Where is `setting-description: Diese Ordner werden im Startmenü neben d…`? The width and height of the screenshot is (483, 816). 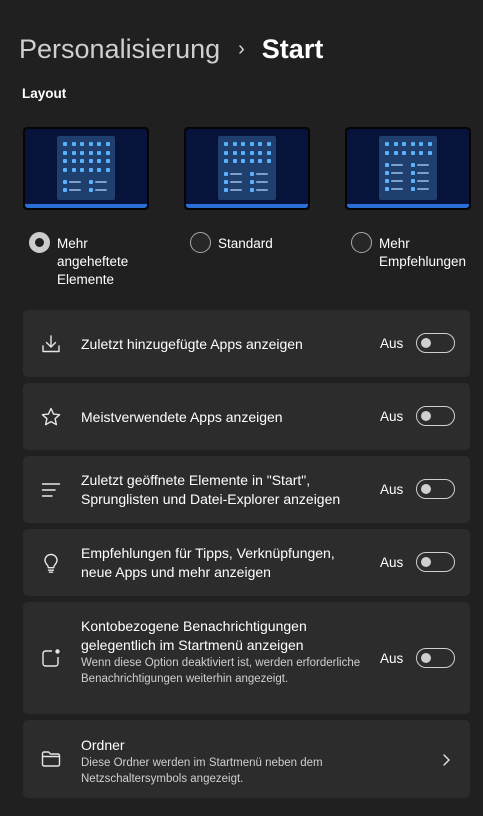
setting-description: Diese Ordner werden im Startmenü neben d… is located at coordinates (202, 771).